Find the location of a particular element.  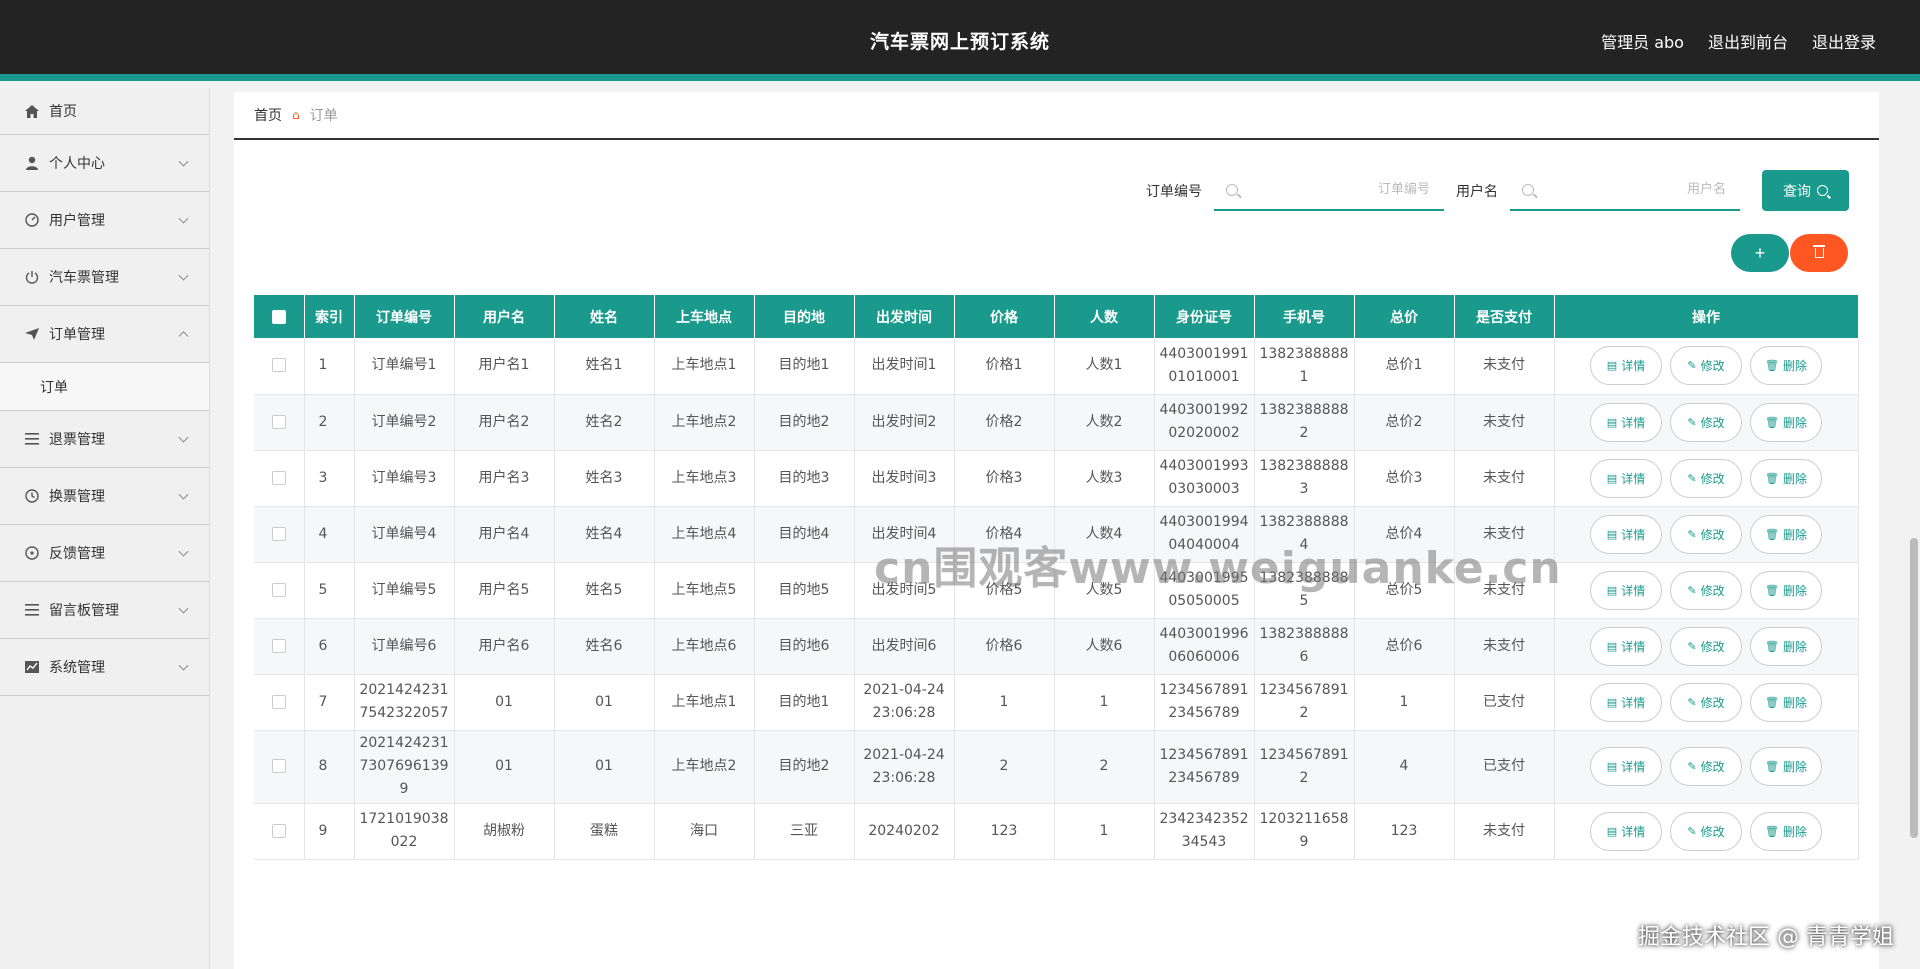

scrollbar-thumb is located at coordinates (1914, 688).